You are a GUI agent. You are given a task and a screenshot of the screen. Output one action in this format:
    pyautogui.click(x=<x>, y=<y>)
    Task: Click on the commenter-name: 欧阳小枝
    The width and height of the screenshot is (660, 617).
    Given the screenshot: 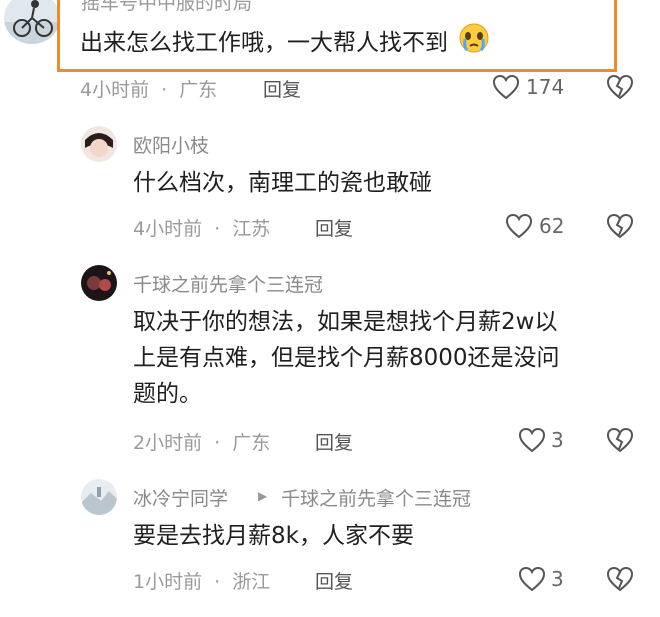 What is the action you would take?
    pyautogui.click(x=171, y=144)
    